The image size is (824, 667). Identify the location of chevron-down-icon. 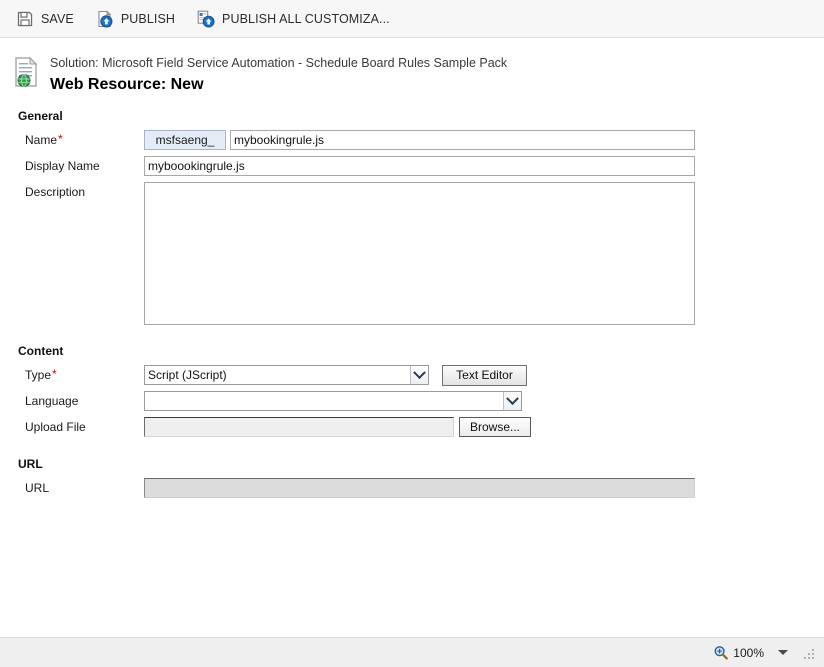
(783, 652).